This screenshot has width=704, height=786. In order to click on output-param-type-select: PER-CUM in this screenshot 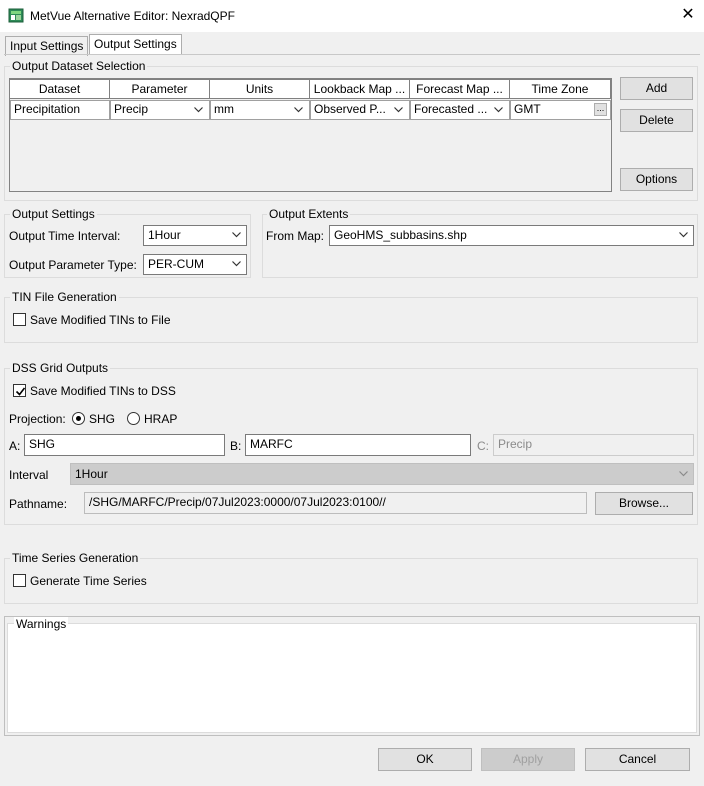, I will do `click(195, 264)`.